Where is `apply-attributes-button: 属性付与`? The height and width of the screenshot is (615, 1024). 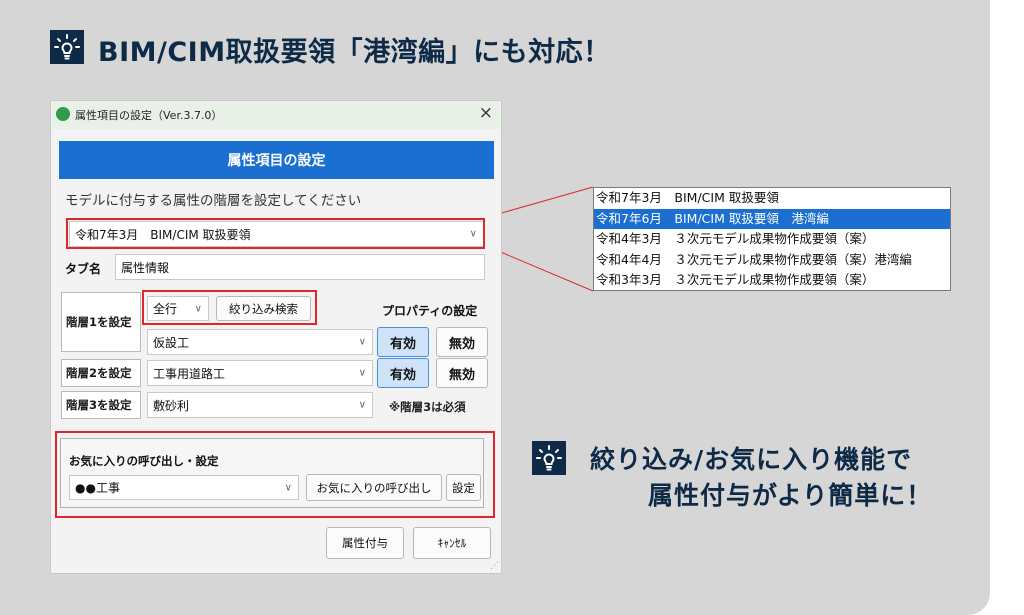
apply-attributes-button: 属性付与 is located at coordinates (365, 543).